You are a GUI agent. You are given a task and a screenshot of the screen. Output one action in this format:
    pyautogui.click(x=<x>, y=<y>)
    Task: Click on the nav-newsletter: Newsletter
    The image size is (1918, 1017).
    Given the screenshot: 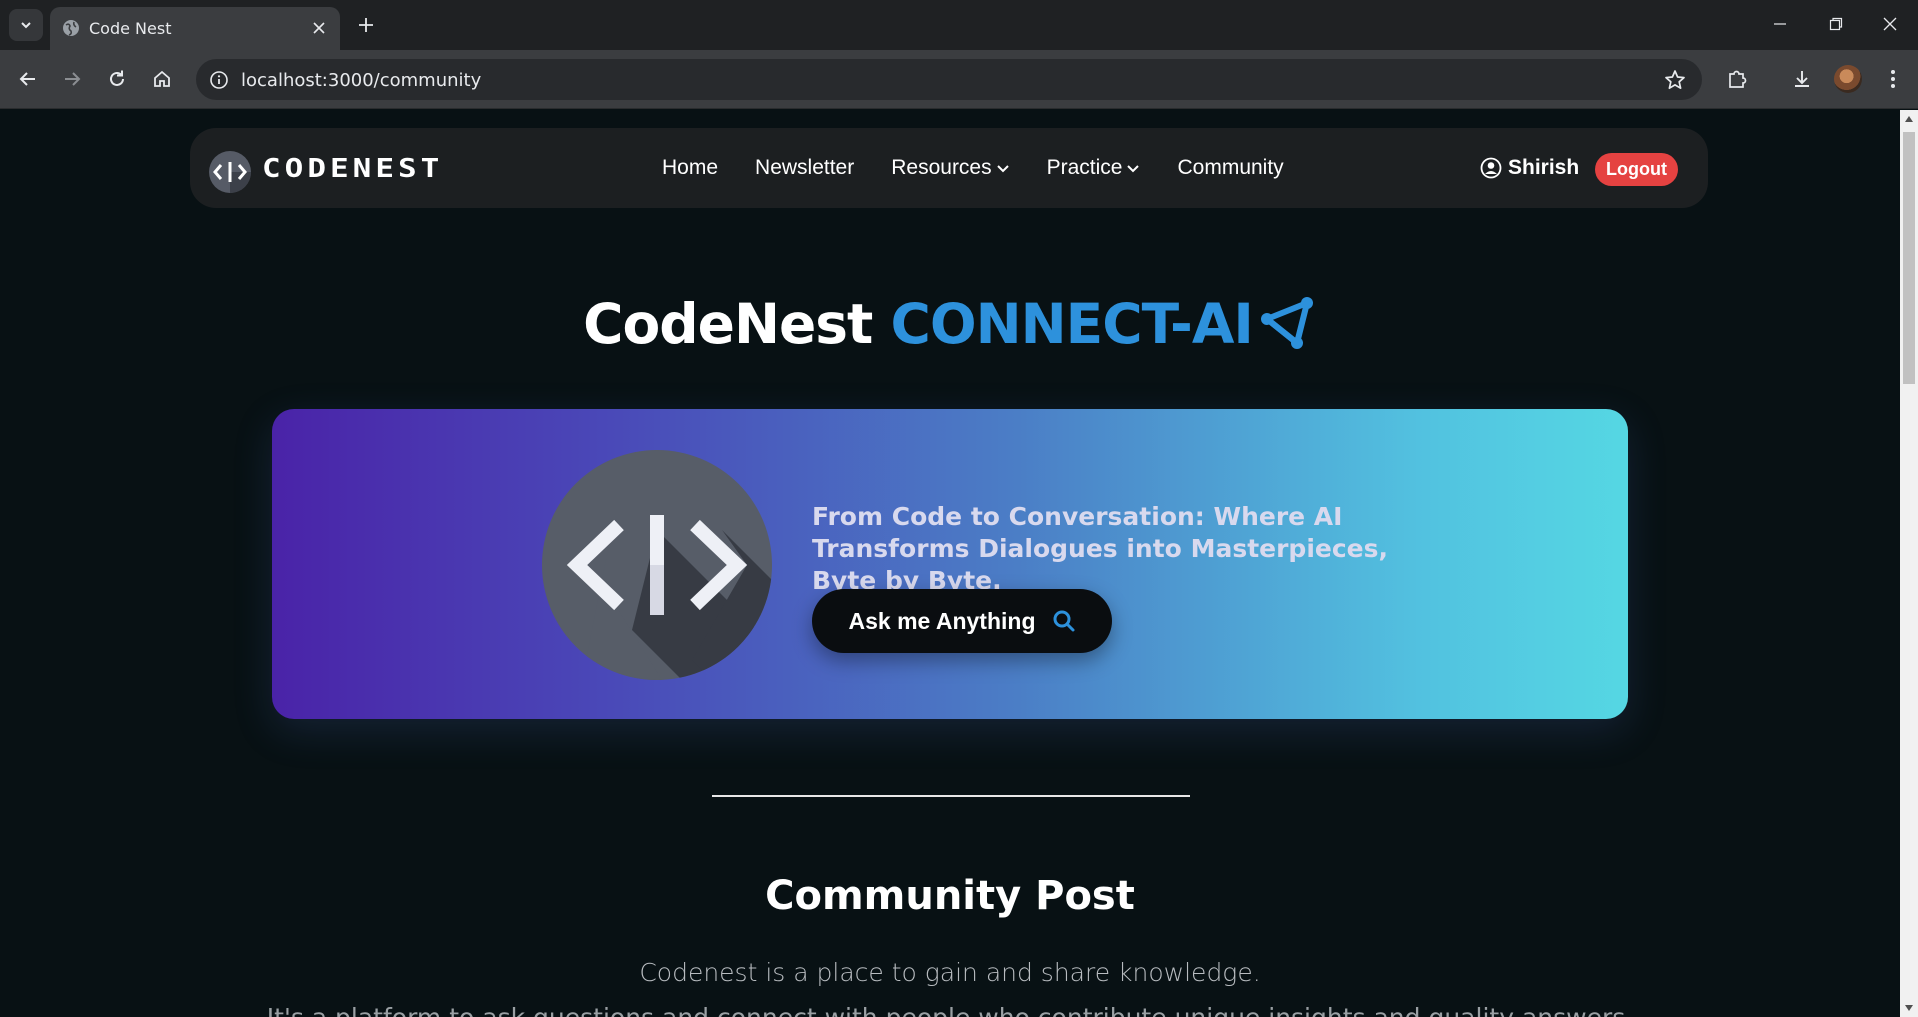 What is the action you would take?
    pyautogui.click(x=804, y=168)
    